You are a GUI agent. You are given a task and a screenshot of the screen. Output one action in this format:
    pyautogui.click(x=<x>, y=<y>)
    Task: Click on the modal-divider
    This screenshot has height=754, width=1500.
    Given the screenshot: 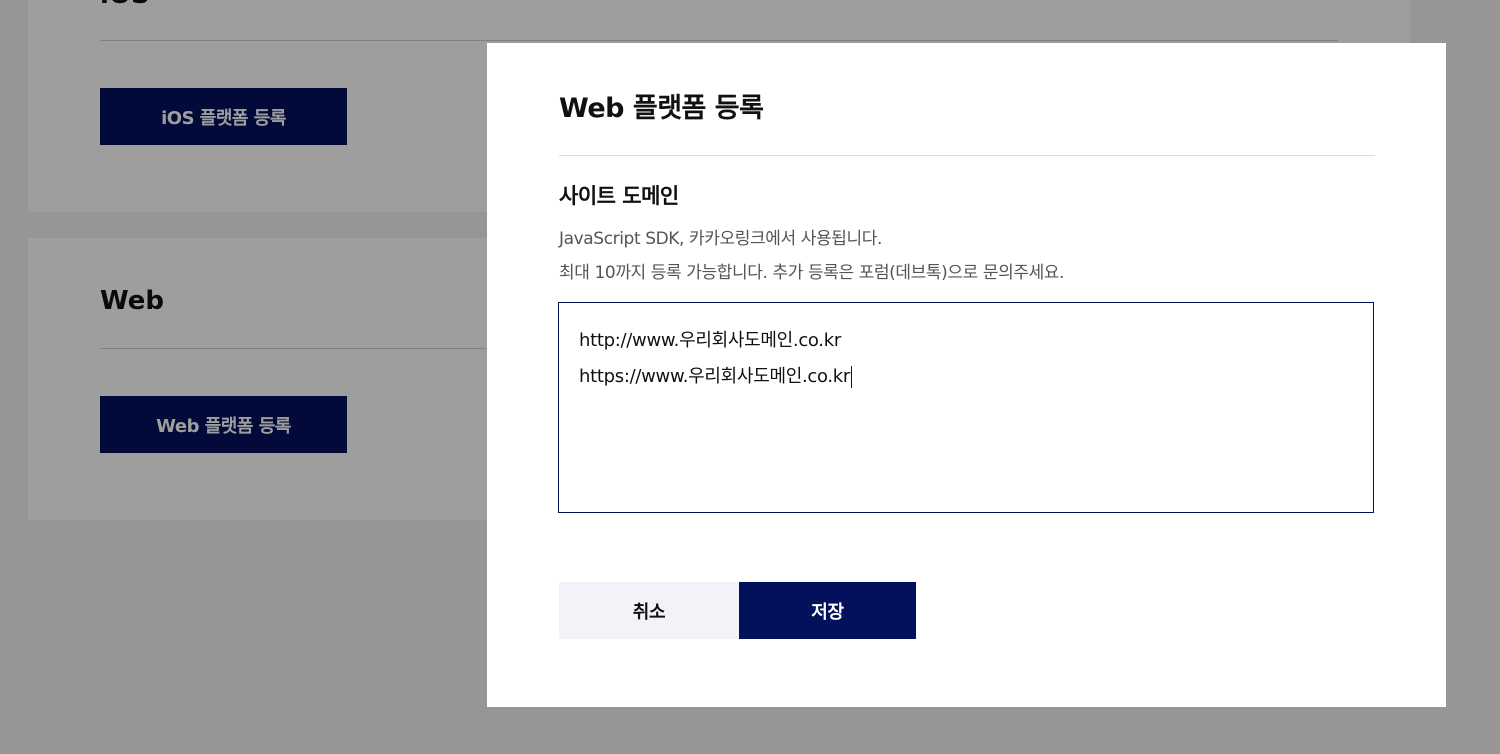 What is the action you would take?
    pyautogui.click(x=967, y=155)
    